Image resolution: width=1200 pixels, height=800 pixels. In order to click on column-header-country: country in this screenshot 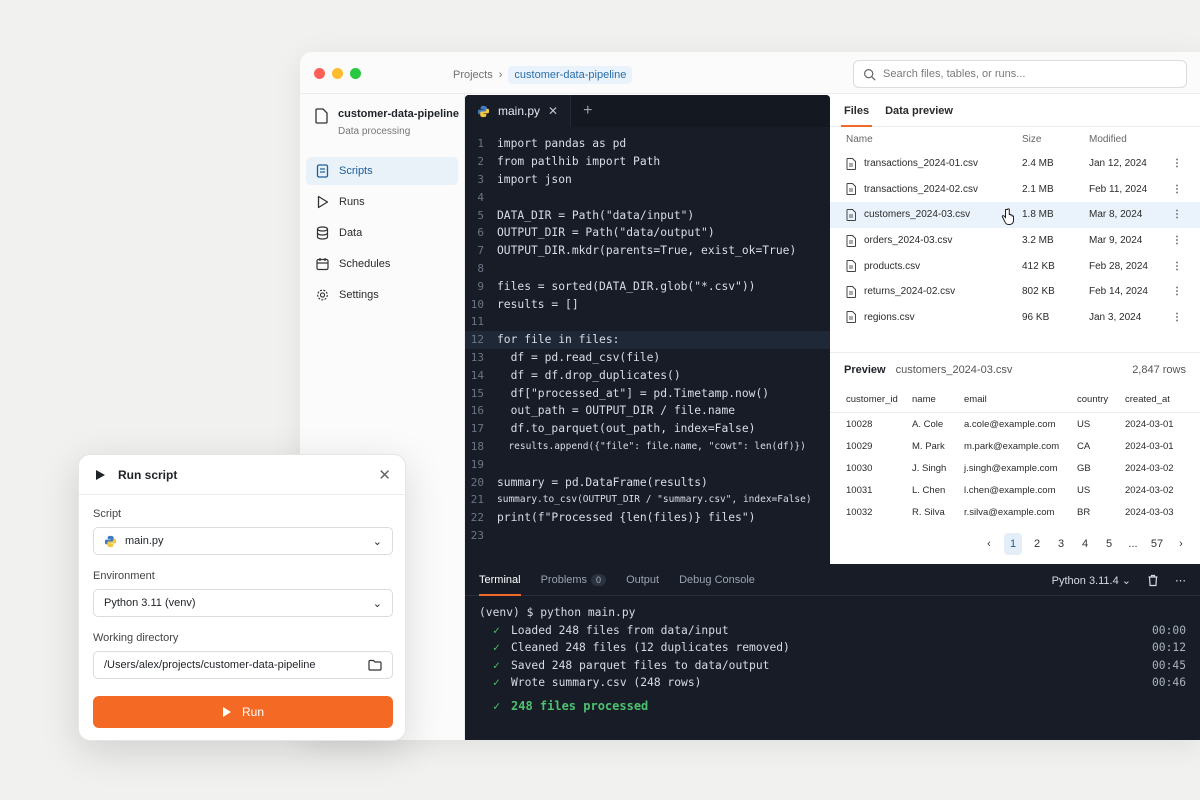, I will do `click(1101, 399)`.